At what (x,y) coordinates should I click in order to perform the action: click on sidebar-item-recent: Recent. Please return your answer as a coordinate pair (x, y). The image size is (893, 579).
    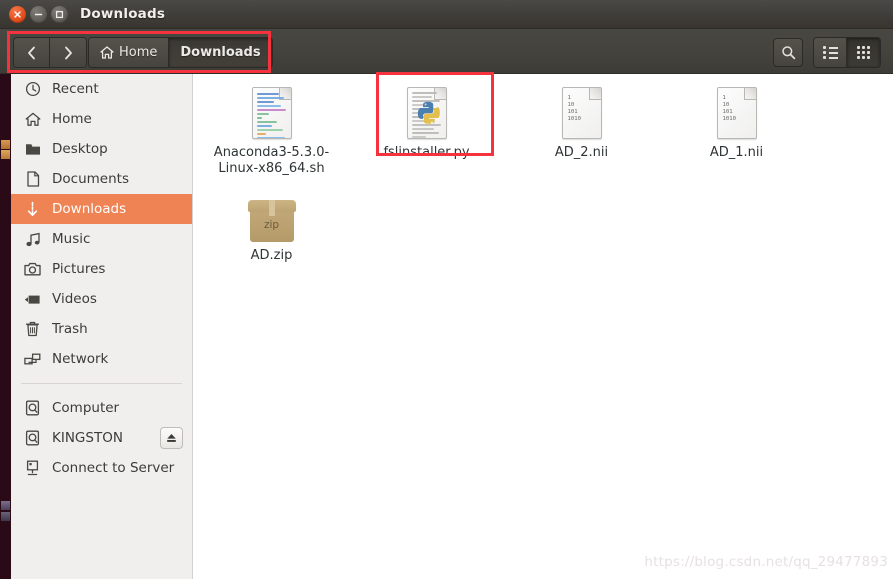
    Looking at the image, I should click on (101, 89).